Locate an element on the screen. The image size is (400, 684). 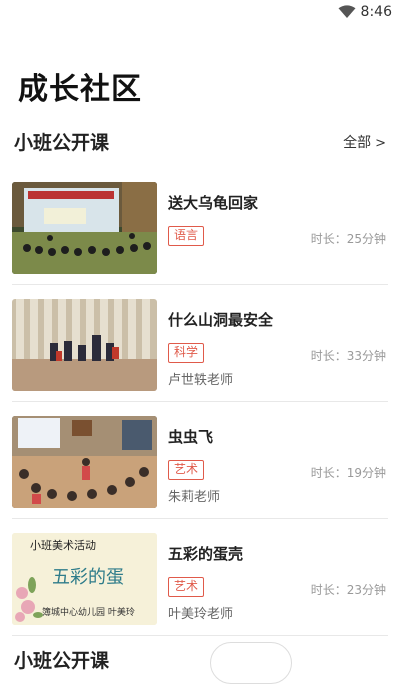
thumbnail-caption: 小班美术活动 is located at coordinates (63, 545).